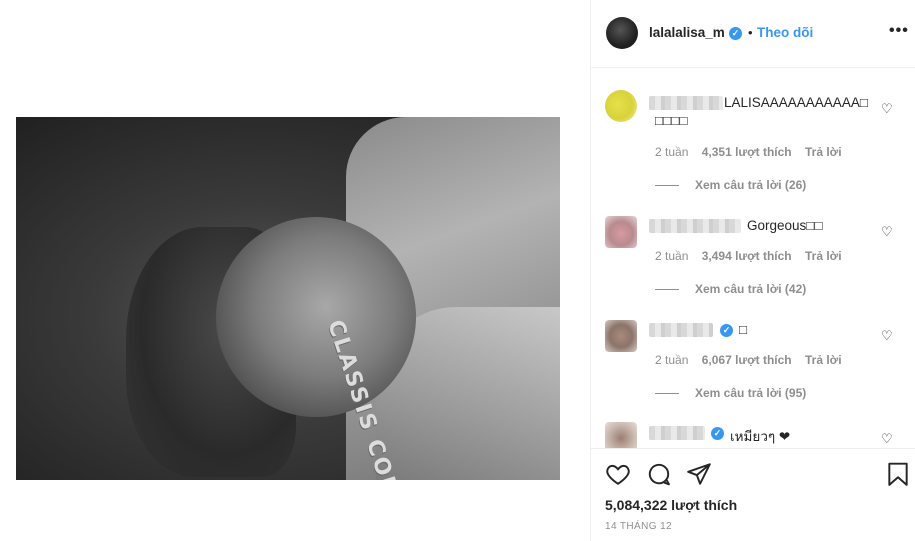 This screenshot has width=915, height=541. Describe the element at coordinates (747, 152) in the screenshot. I see `comment-likes: 4,351 lượt thích` at that location.